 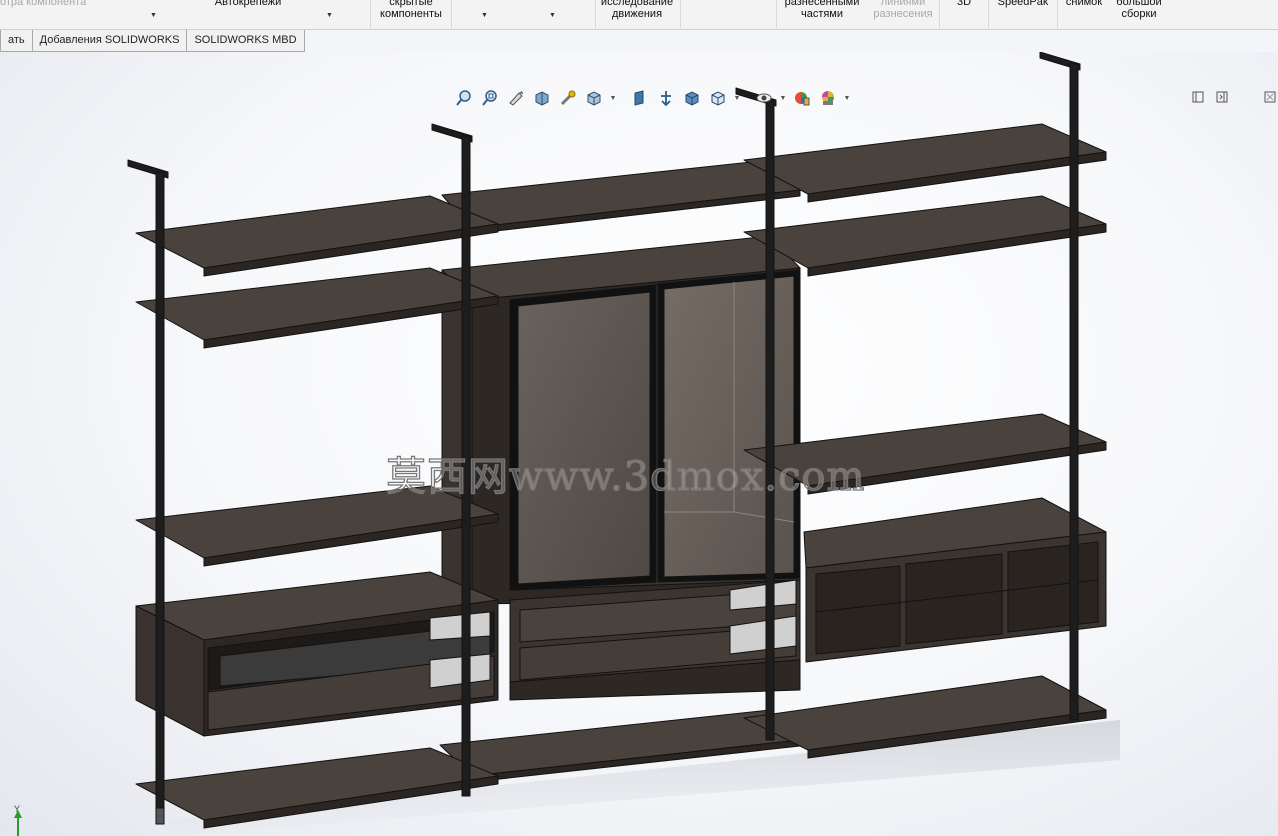 What do you see at coordinates (464, 98) in the screenshot?
I see `zoom-to-fit-icon` at bounding box center [464, 98].